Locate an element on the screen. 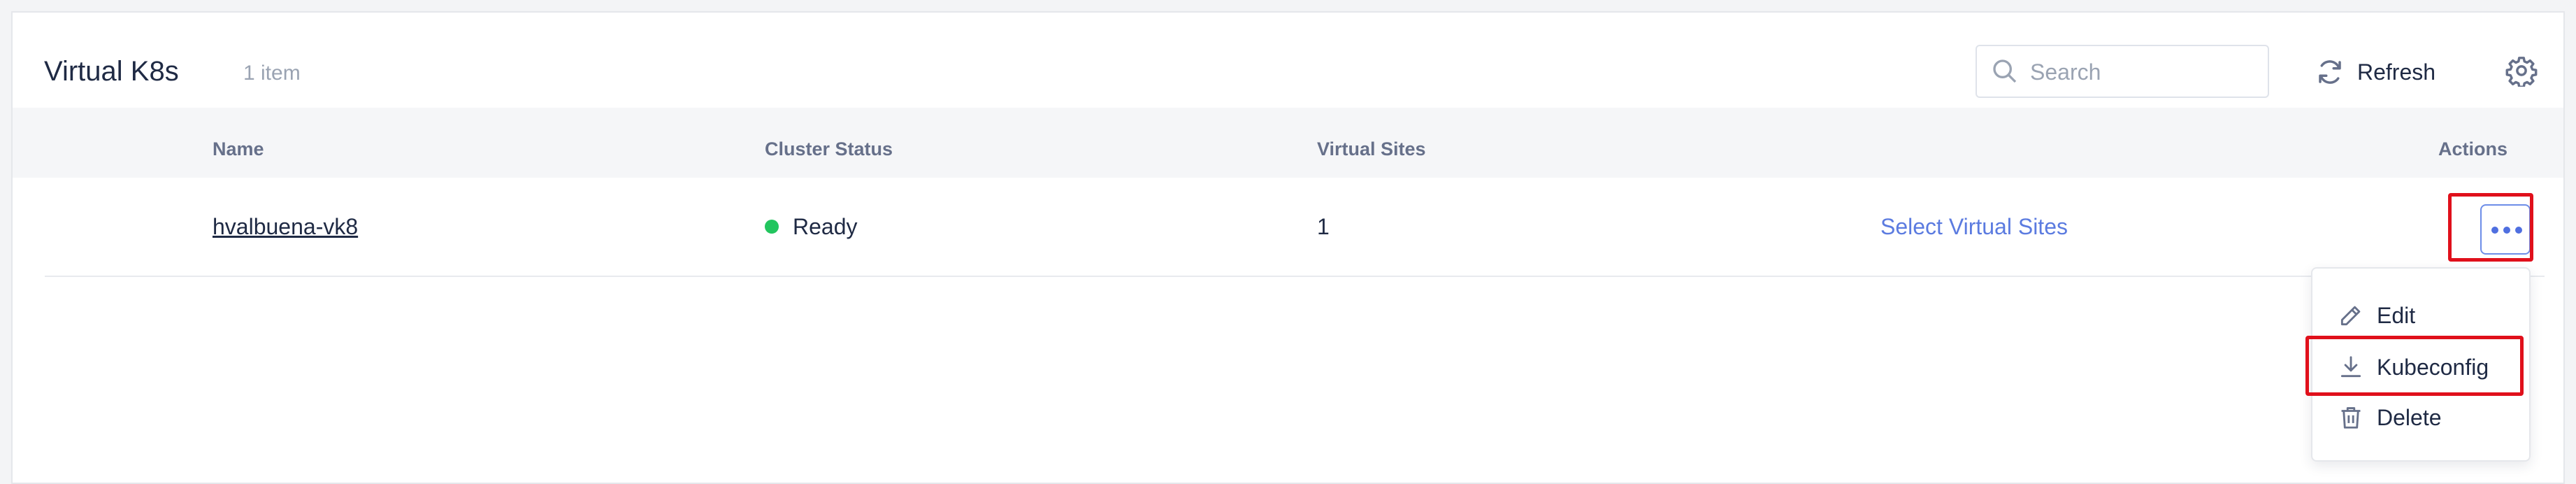 The width and height of the screenshot is (2576, 484). trash-icon is located at coordinates (2351, 418).